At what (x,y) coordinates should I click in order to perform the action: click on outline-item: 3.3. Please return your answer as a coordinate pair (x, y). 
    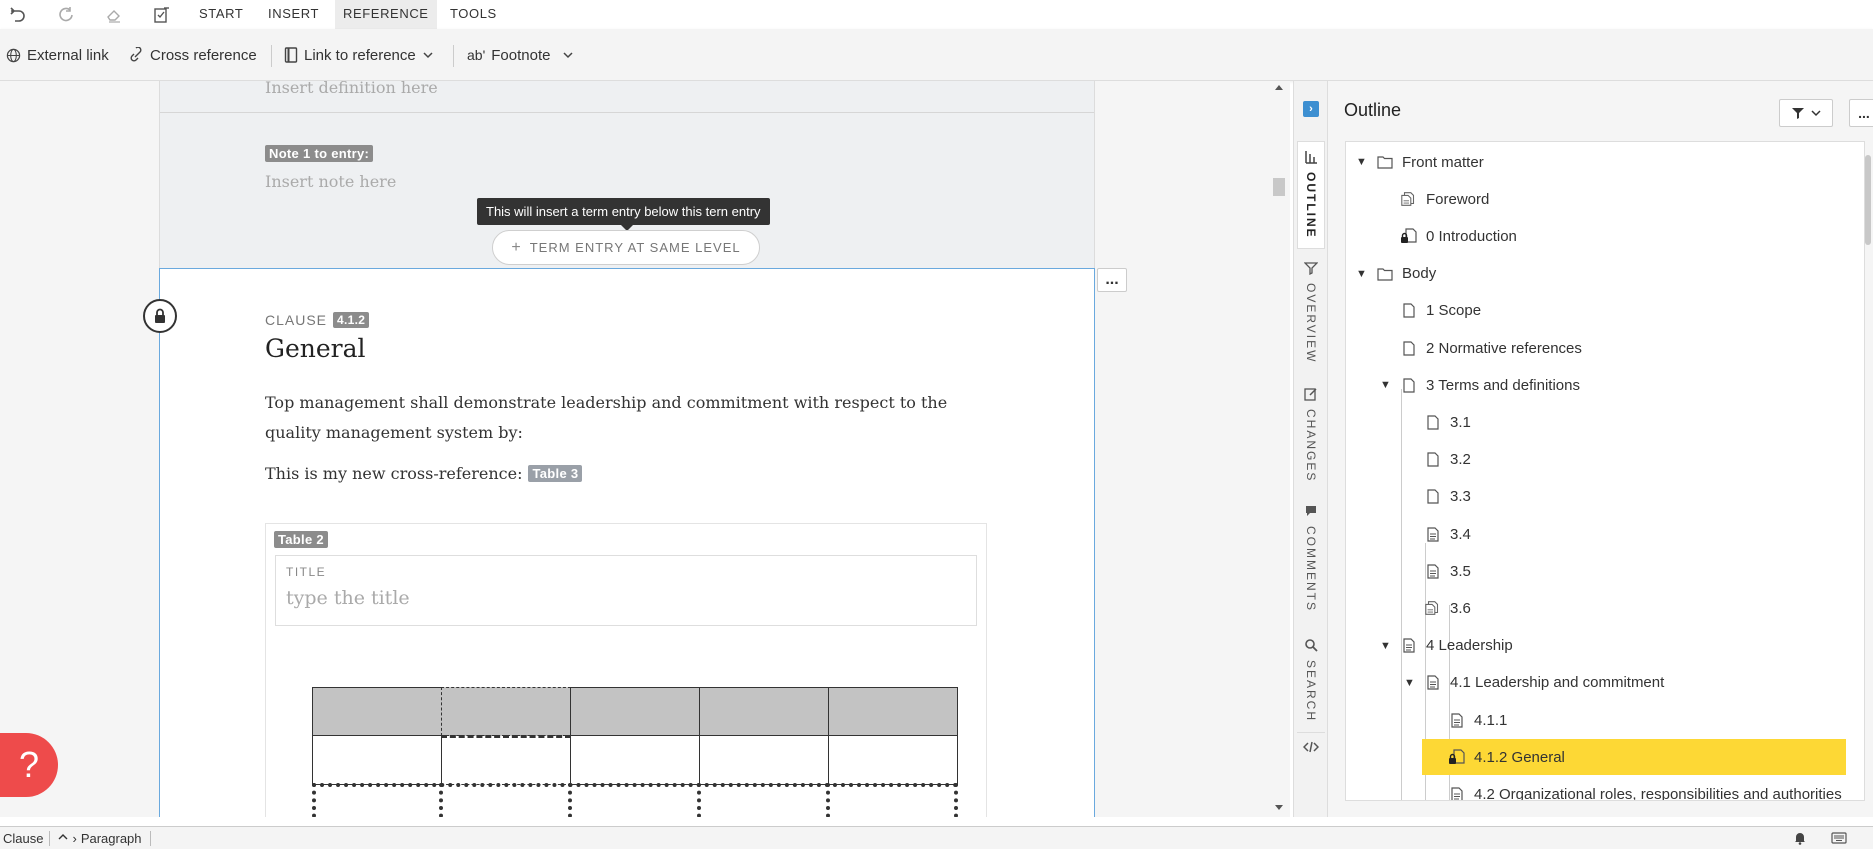
    Looking at the image, I should click on (1630, 497).